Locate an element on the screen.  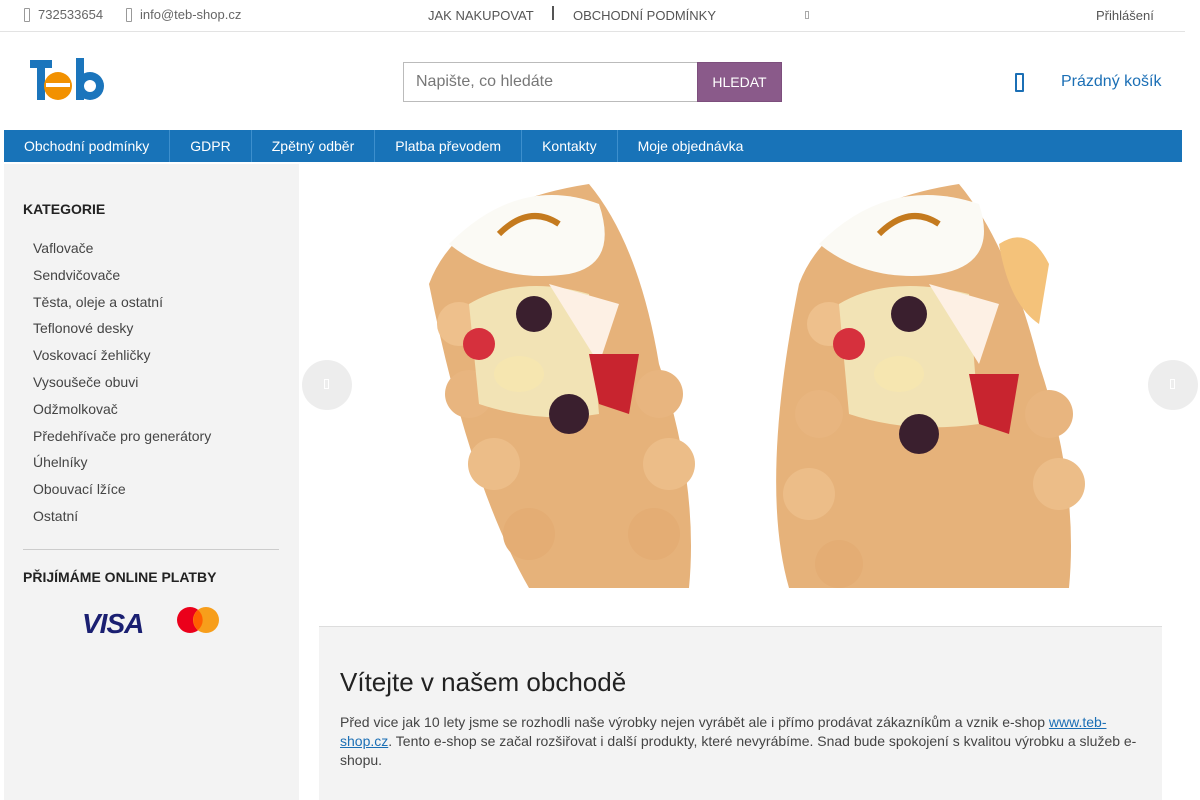
waffle-cone-left is located at coordinates (562, 386).